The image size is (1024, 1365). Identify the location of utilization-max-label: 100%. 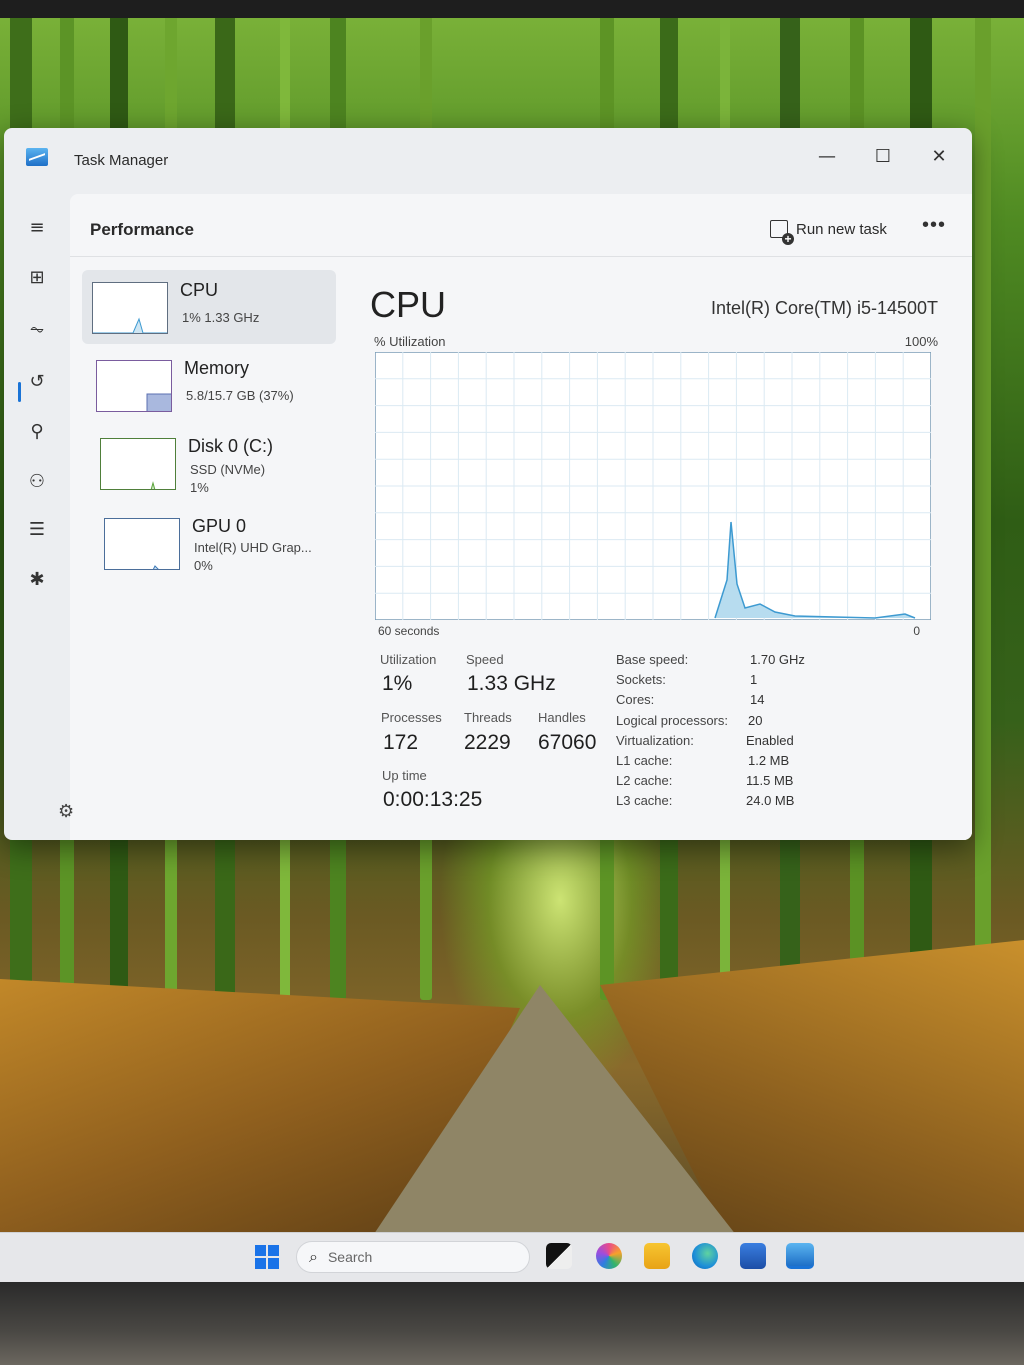
(921, 341).